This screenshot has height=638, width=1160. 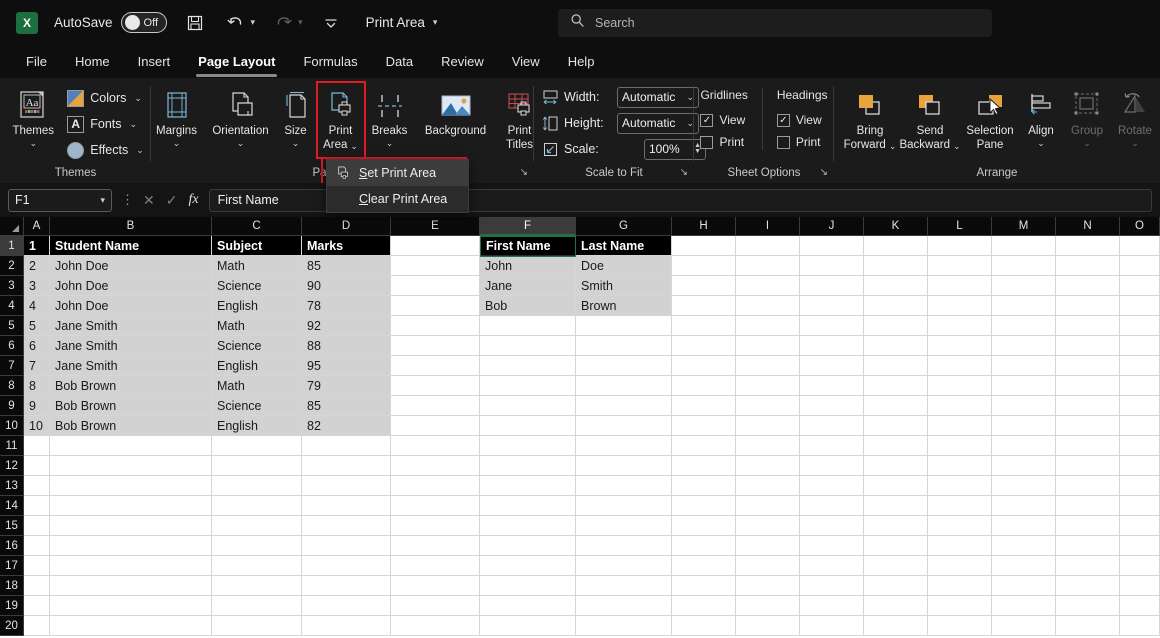 I want to click on headings-view-checkbox-row: ✓ View, so click(x=799, y=120).